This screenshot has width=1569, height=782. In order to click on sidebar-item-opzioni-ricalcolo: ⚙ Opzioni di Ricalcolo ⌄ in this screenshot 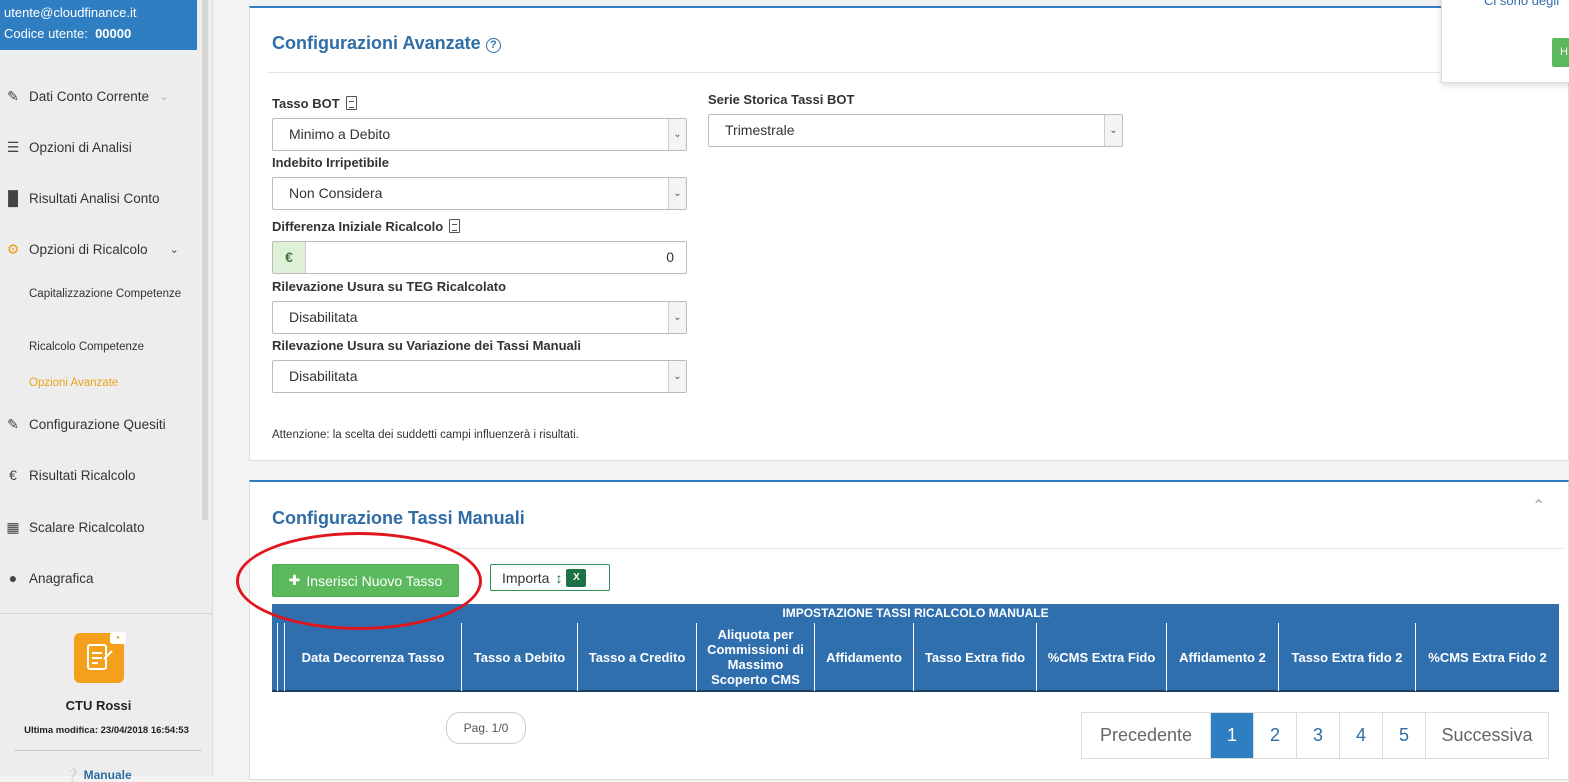, I will do `click(100, 249)`.